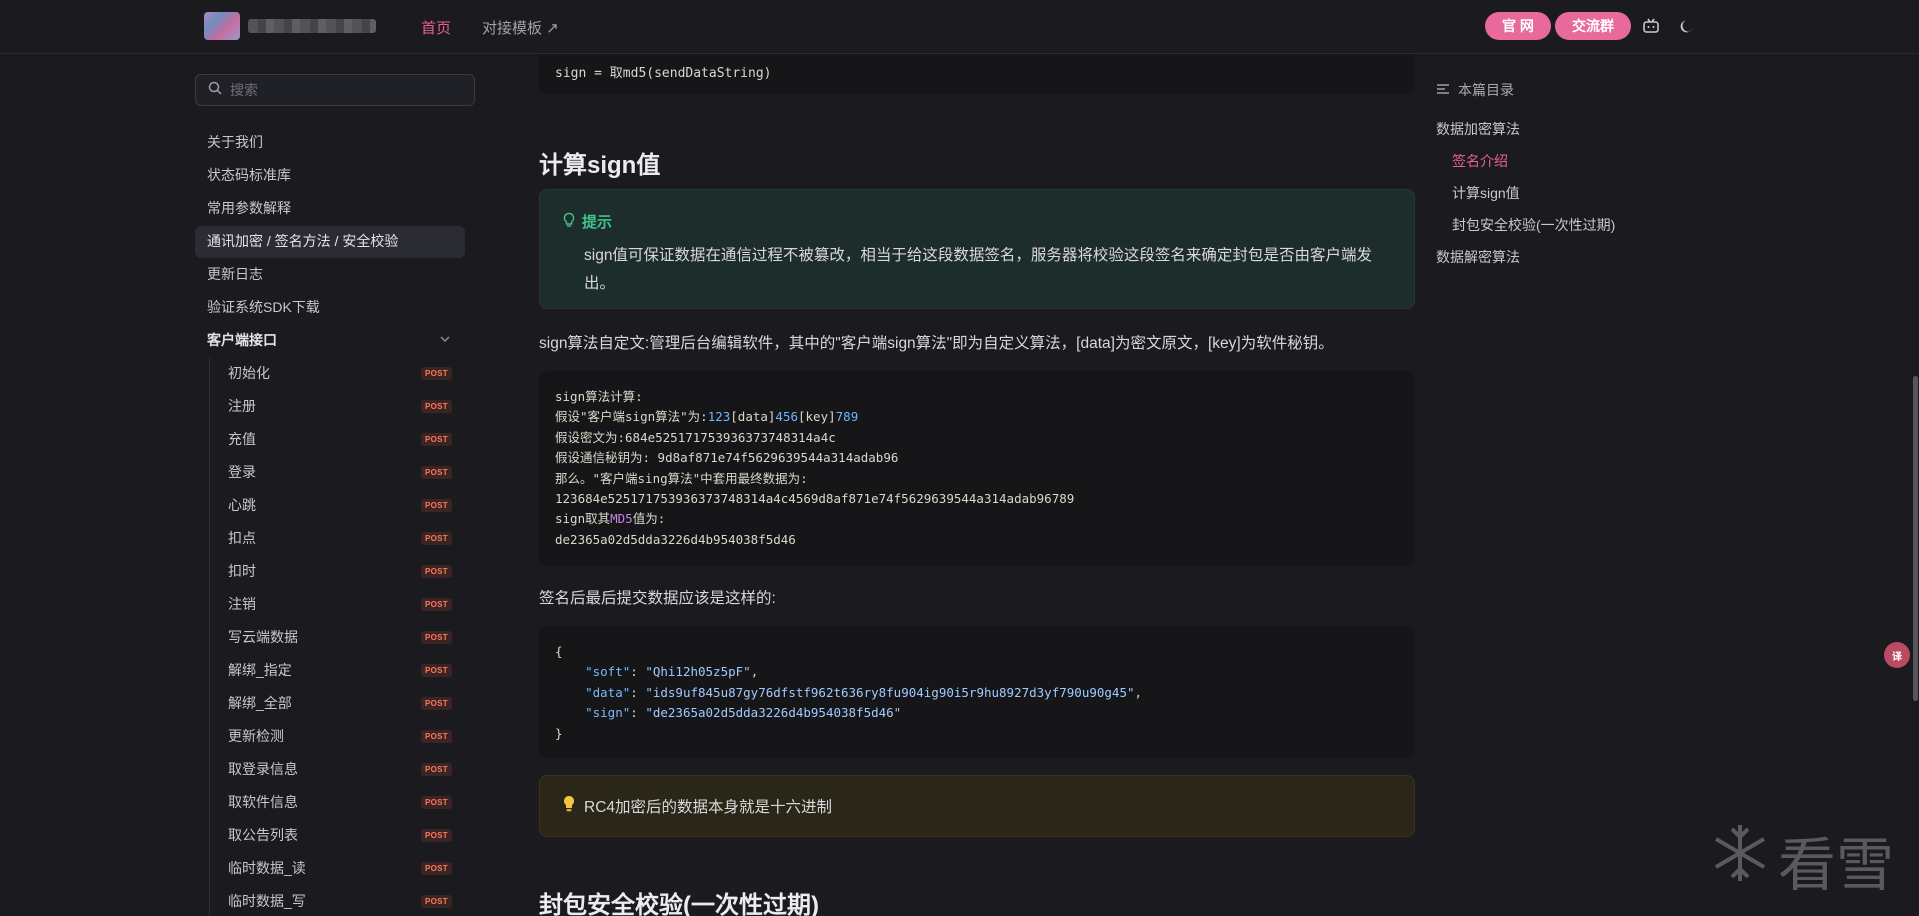 The height and width of the screenshot is (916, 1919). Describe the element at coordinates (209, 637) in the screenshot. I see `sidebar-group-divider` at that location.